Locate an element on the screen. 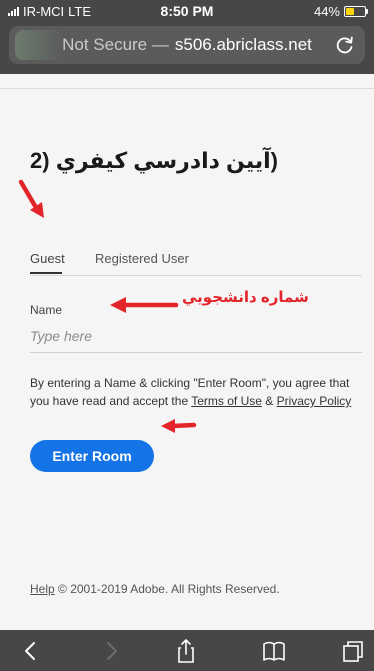 The height and width of the screenshot is (671, 374). share-icon is located at coordinates (186, 651).